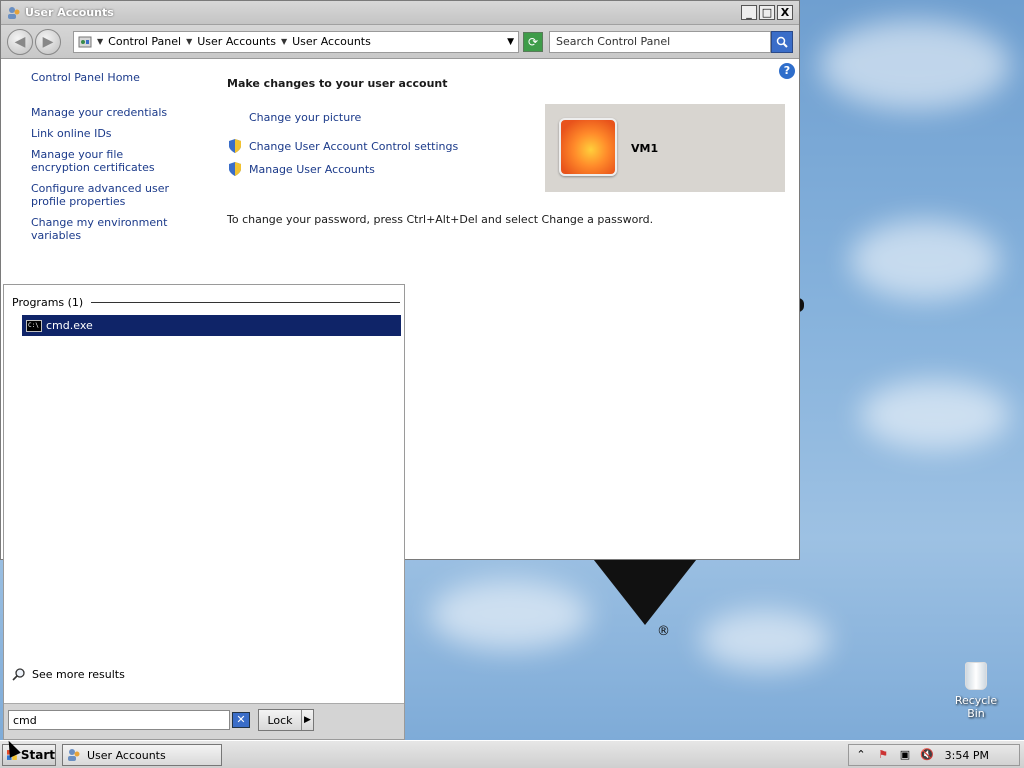 The width and height of the screenshot is (1024, 768). Describe the element at coordinates (976, 691) in the screenshot. I see `recycle-bin-desktop-icon: Recycle Bin` at that location.